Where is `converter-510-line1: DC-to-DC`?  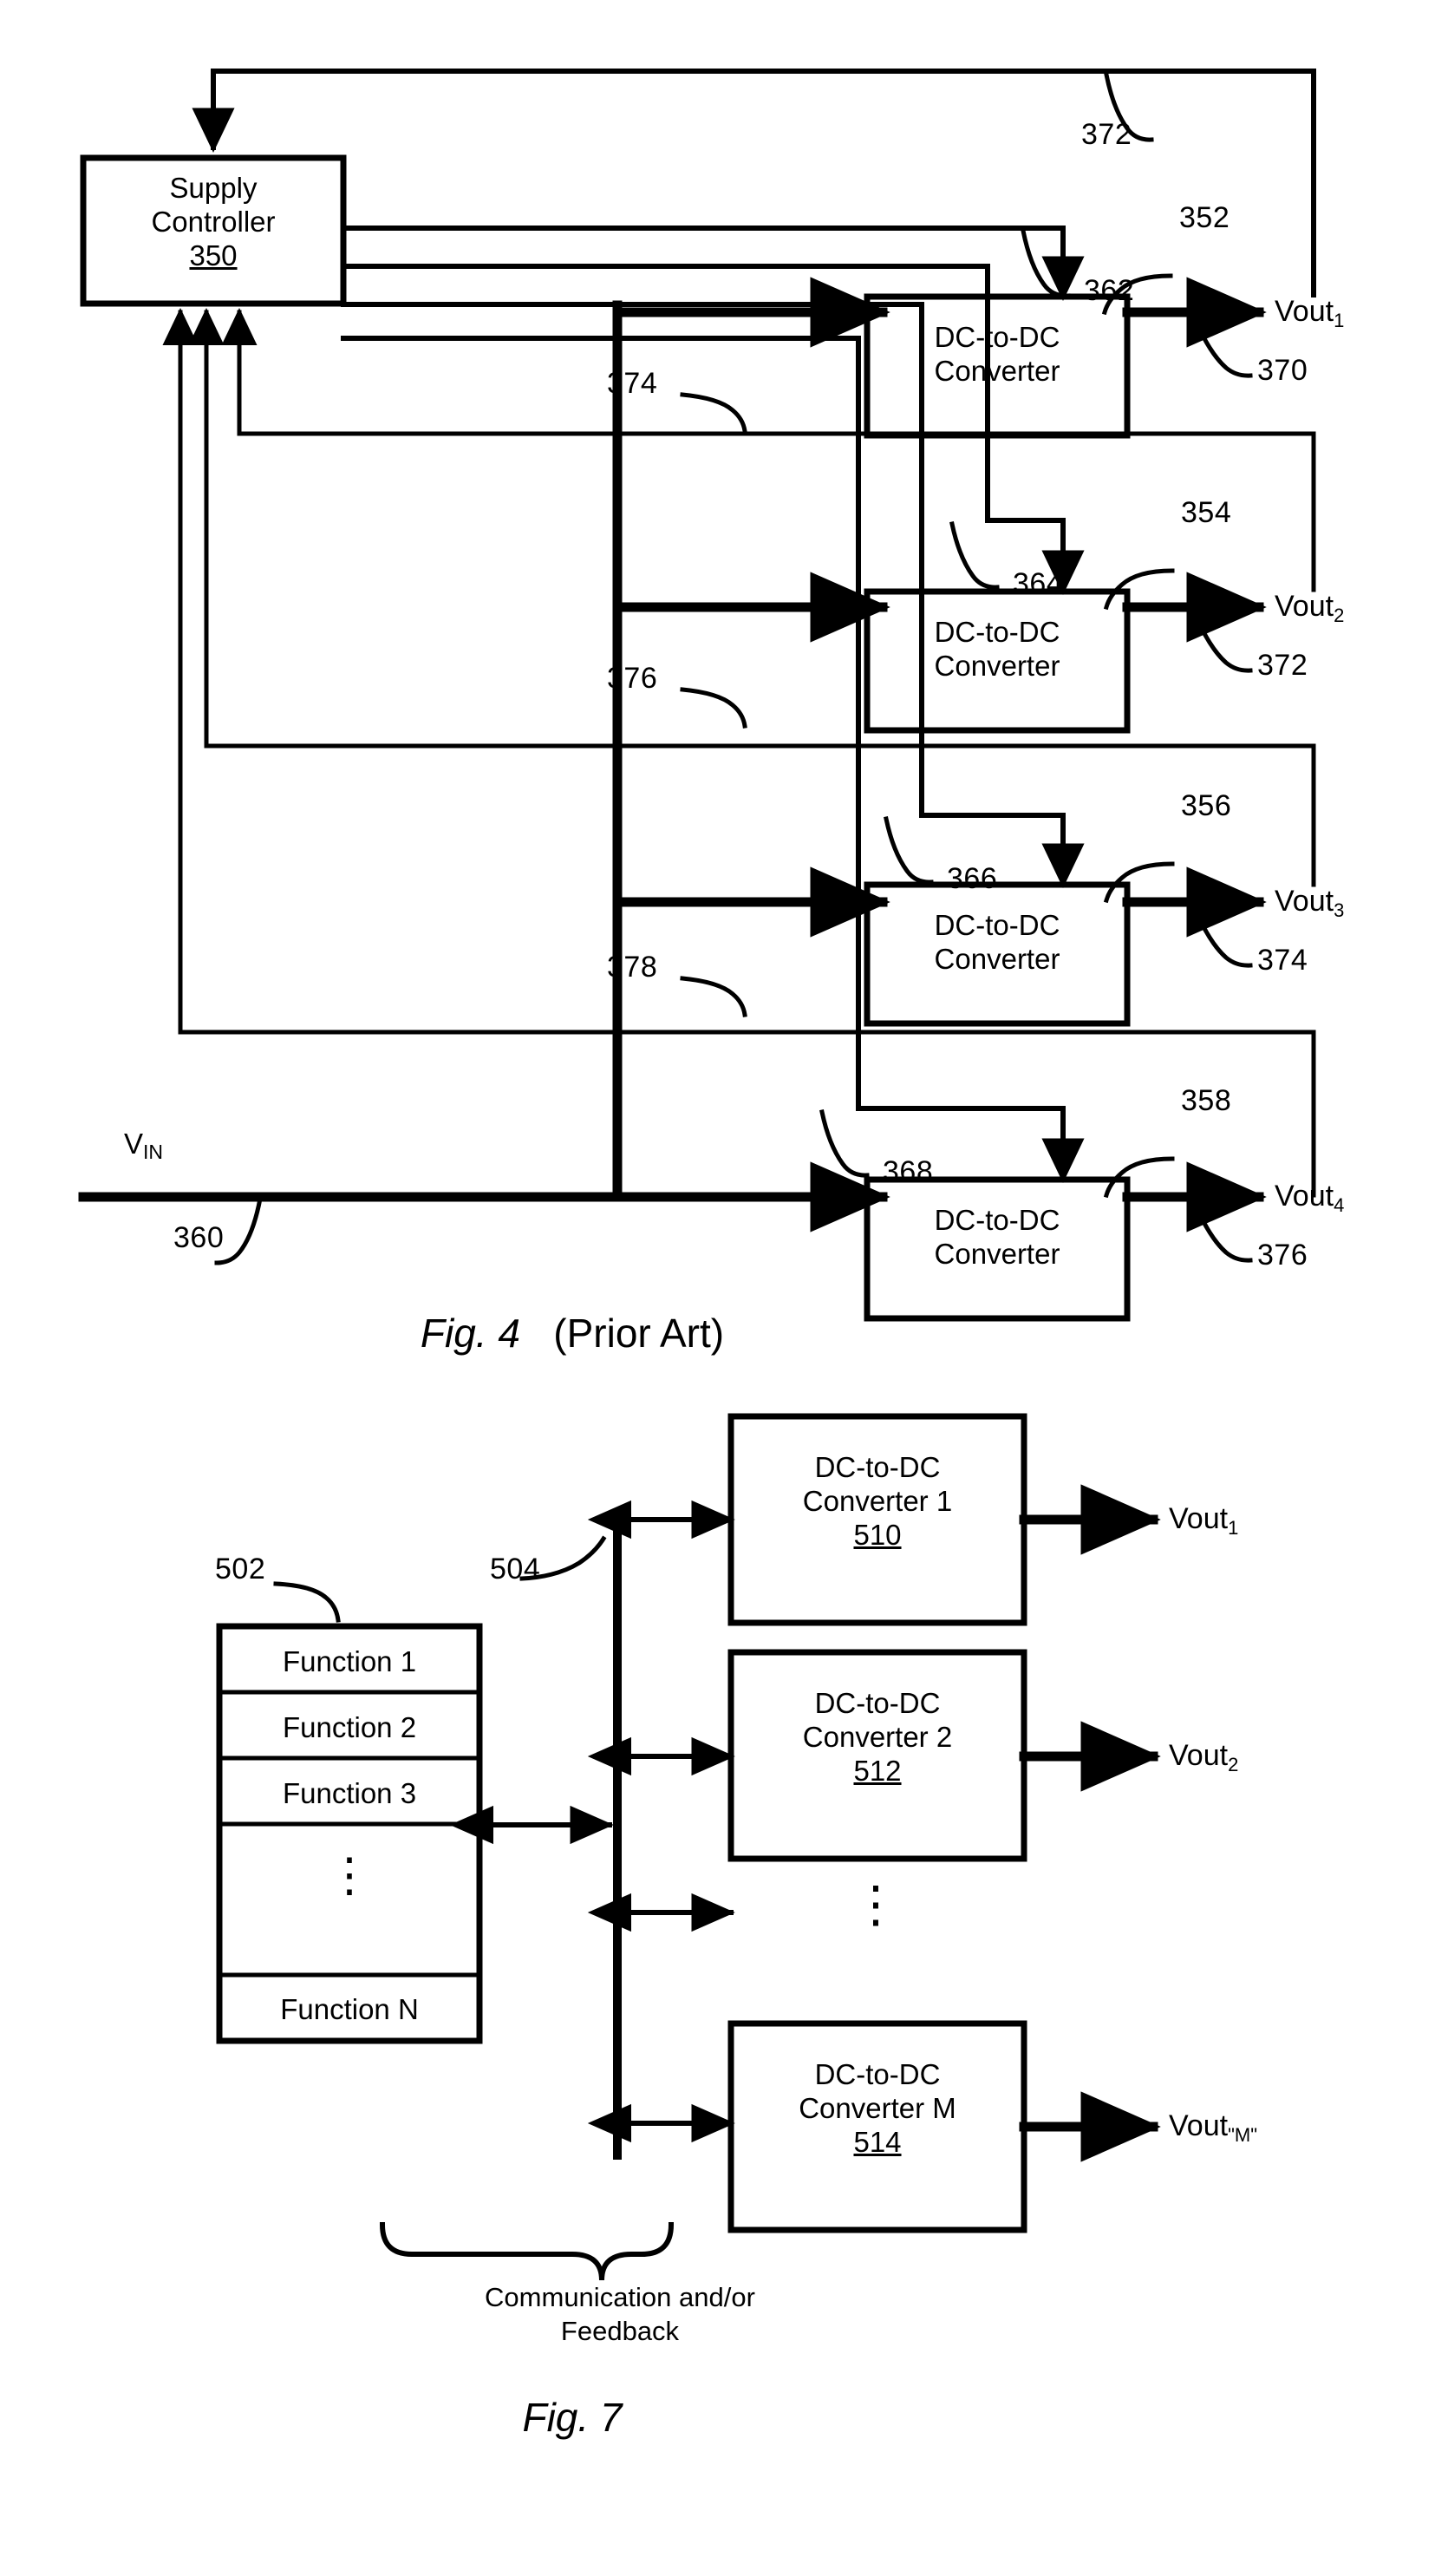 converter-510-line1: DC-to-DC is located at coordinates (877, 1467).